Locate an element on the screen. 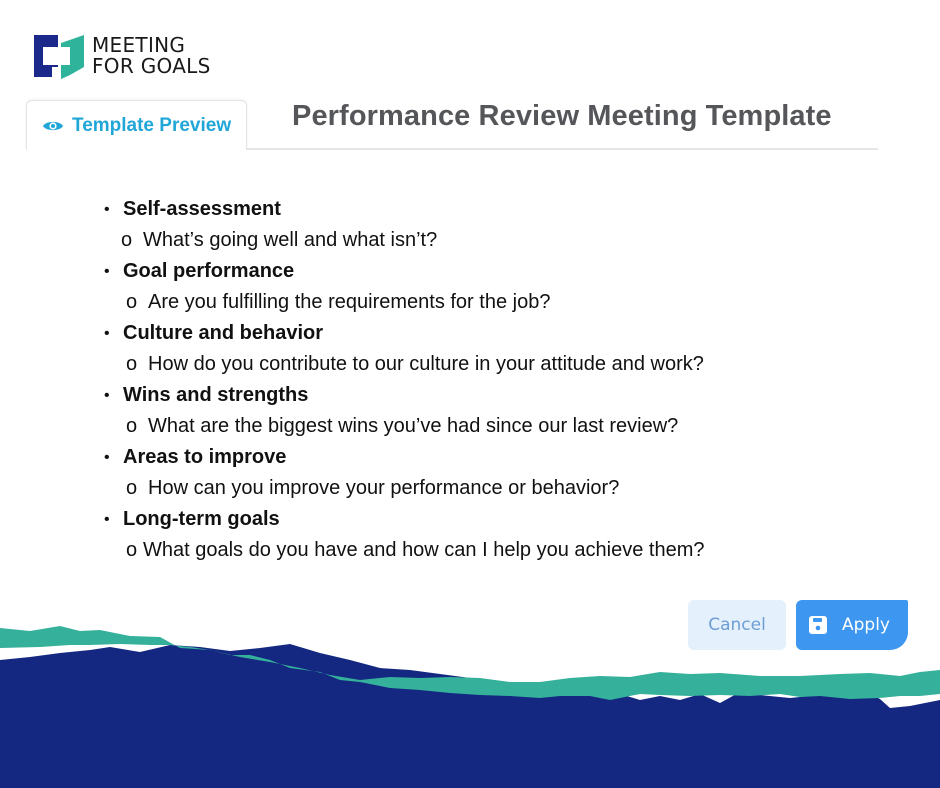 The height and width of the screenshot is (788, 940). logo-mark-icon is located at coordinates (59, 57).